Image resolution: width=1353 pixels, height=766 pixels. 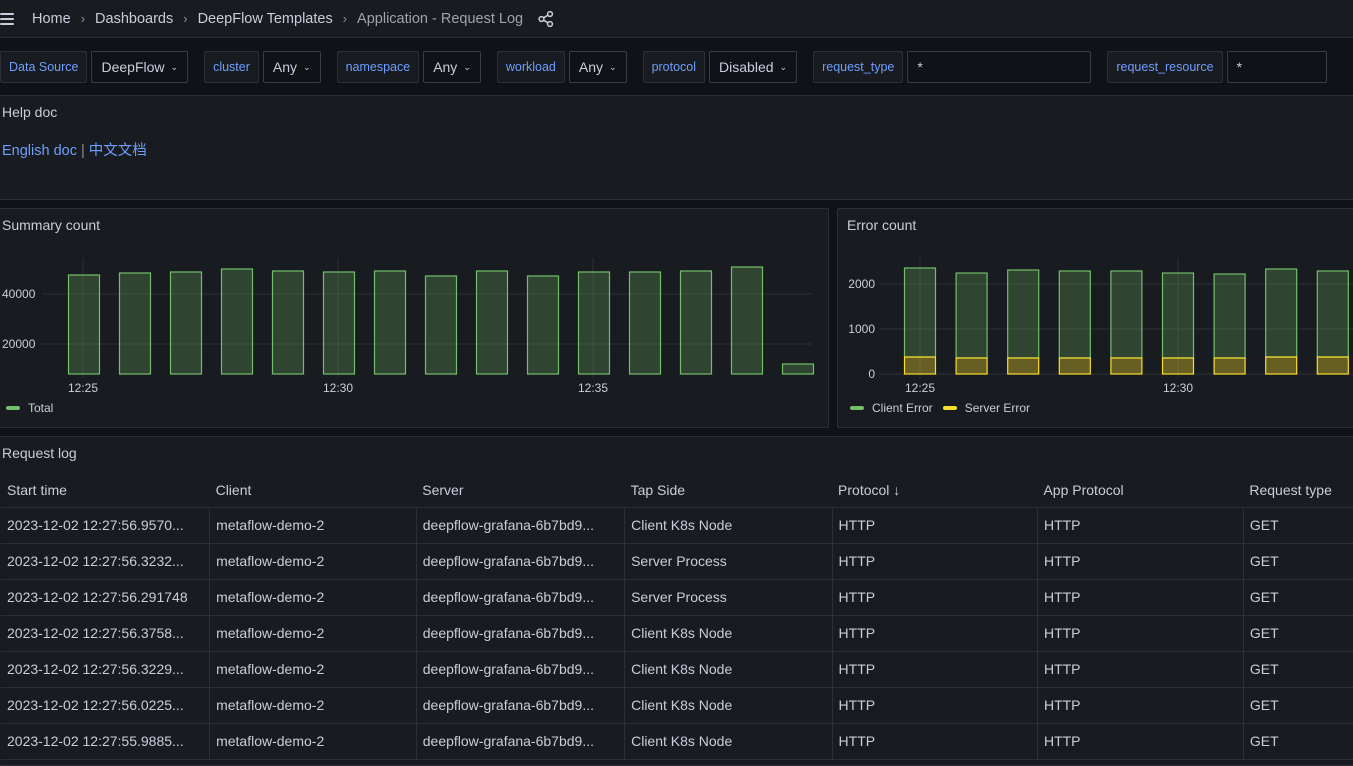 I want to click on column-header-start-time: Start time, so click(x=105, y=491).